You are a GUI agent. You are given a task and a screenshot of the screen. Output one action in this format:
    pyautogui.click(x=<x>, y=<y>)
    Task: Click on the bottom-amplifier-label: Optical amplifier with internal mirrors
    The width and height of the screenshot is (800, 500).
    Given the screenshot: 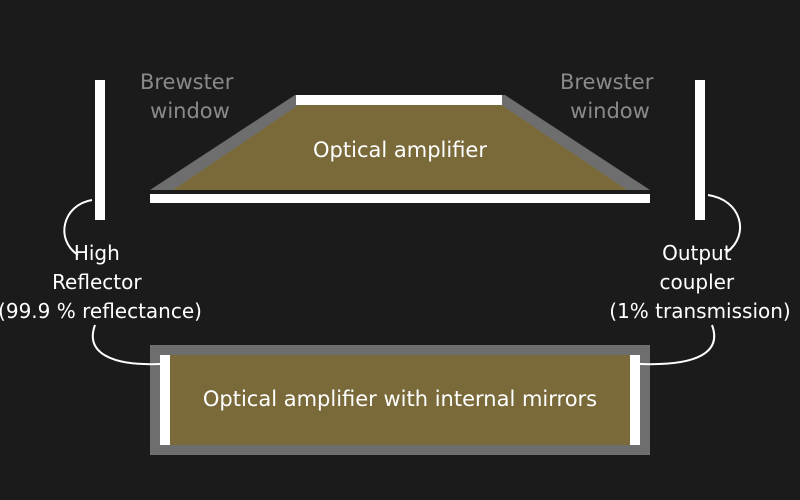 What is the action you would take?
    pyautogui.click(x=400, y=399)
    